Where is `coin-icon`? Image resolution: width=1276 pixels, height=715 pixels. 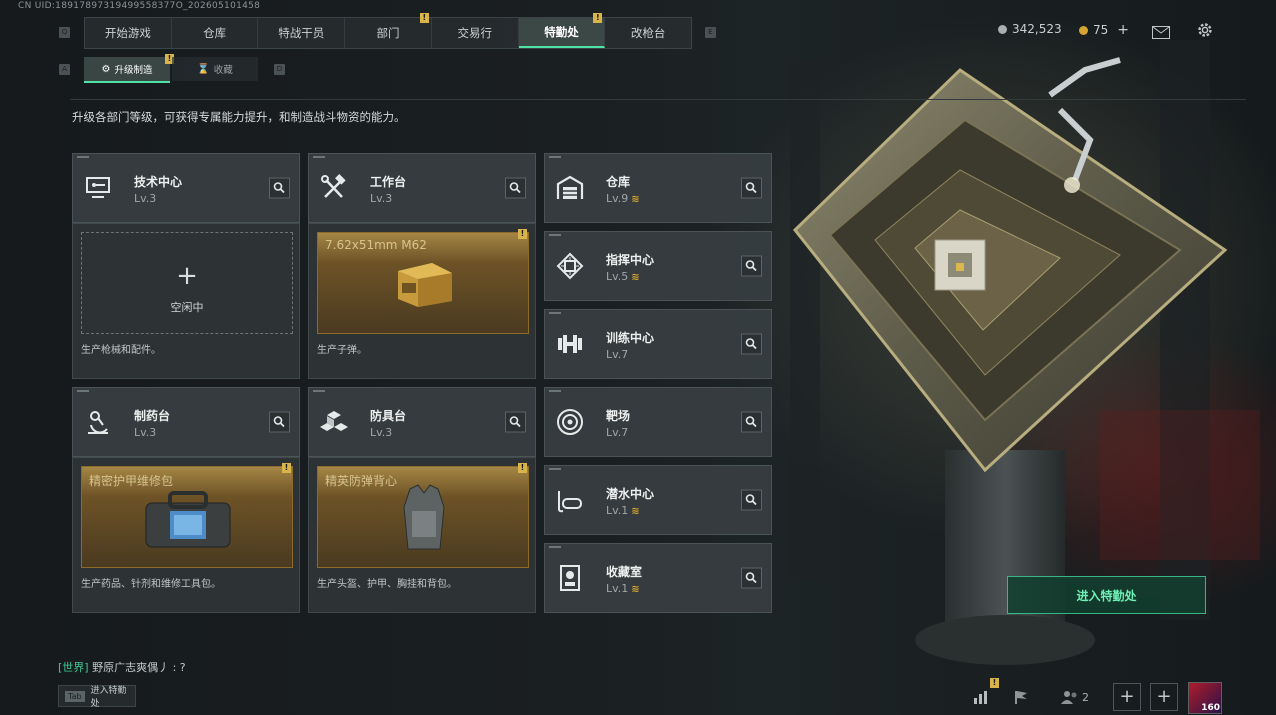
coin-icon is located at coordinates (1002, 29).